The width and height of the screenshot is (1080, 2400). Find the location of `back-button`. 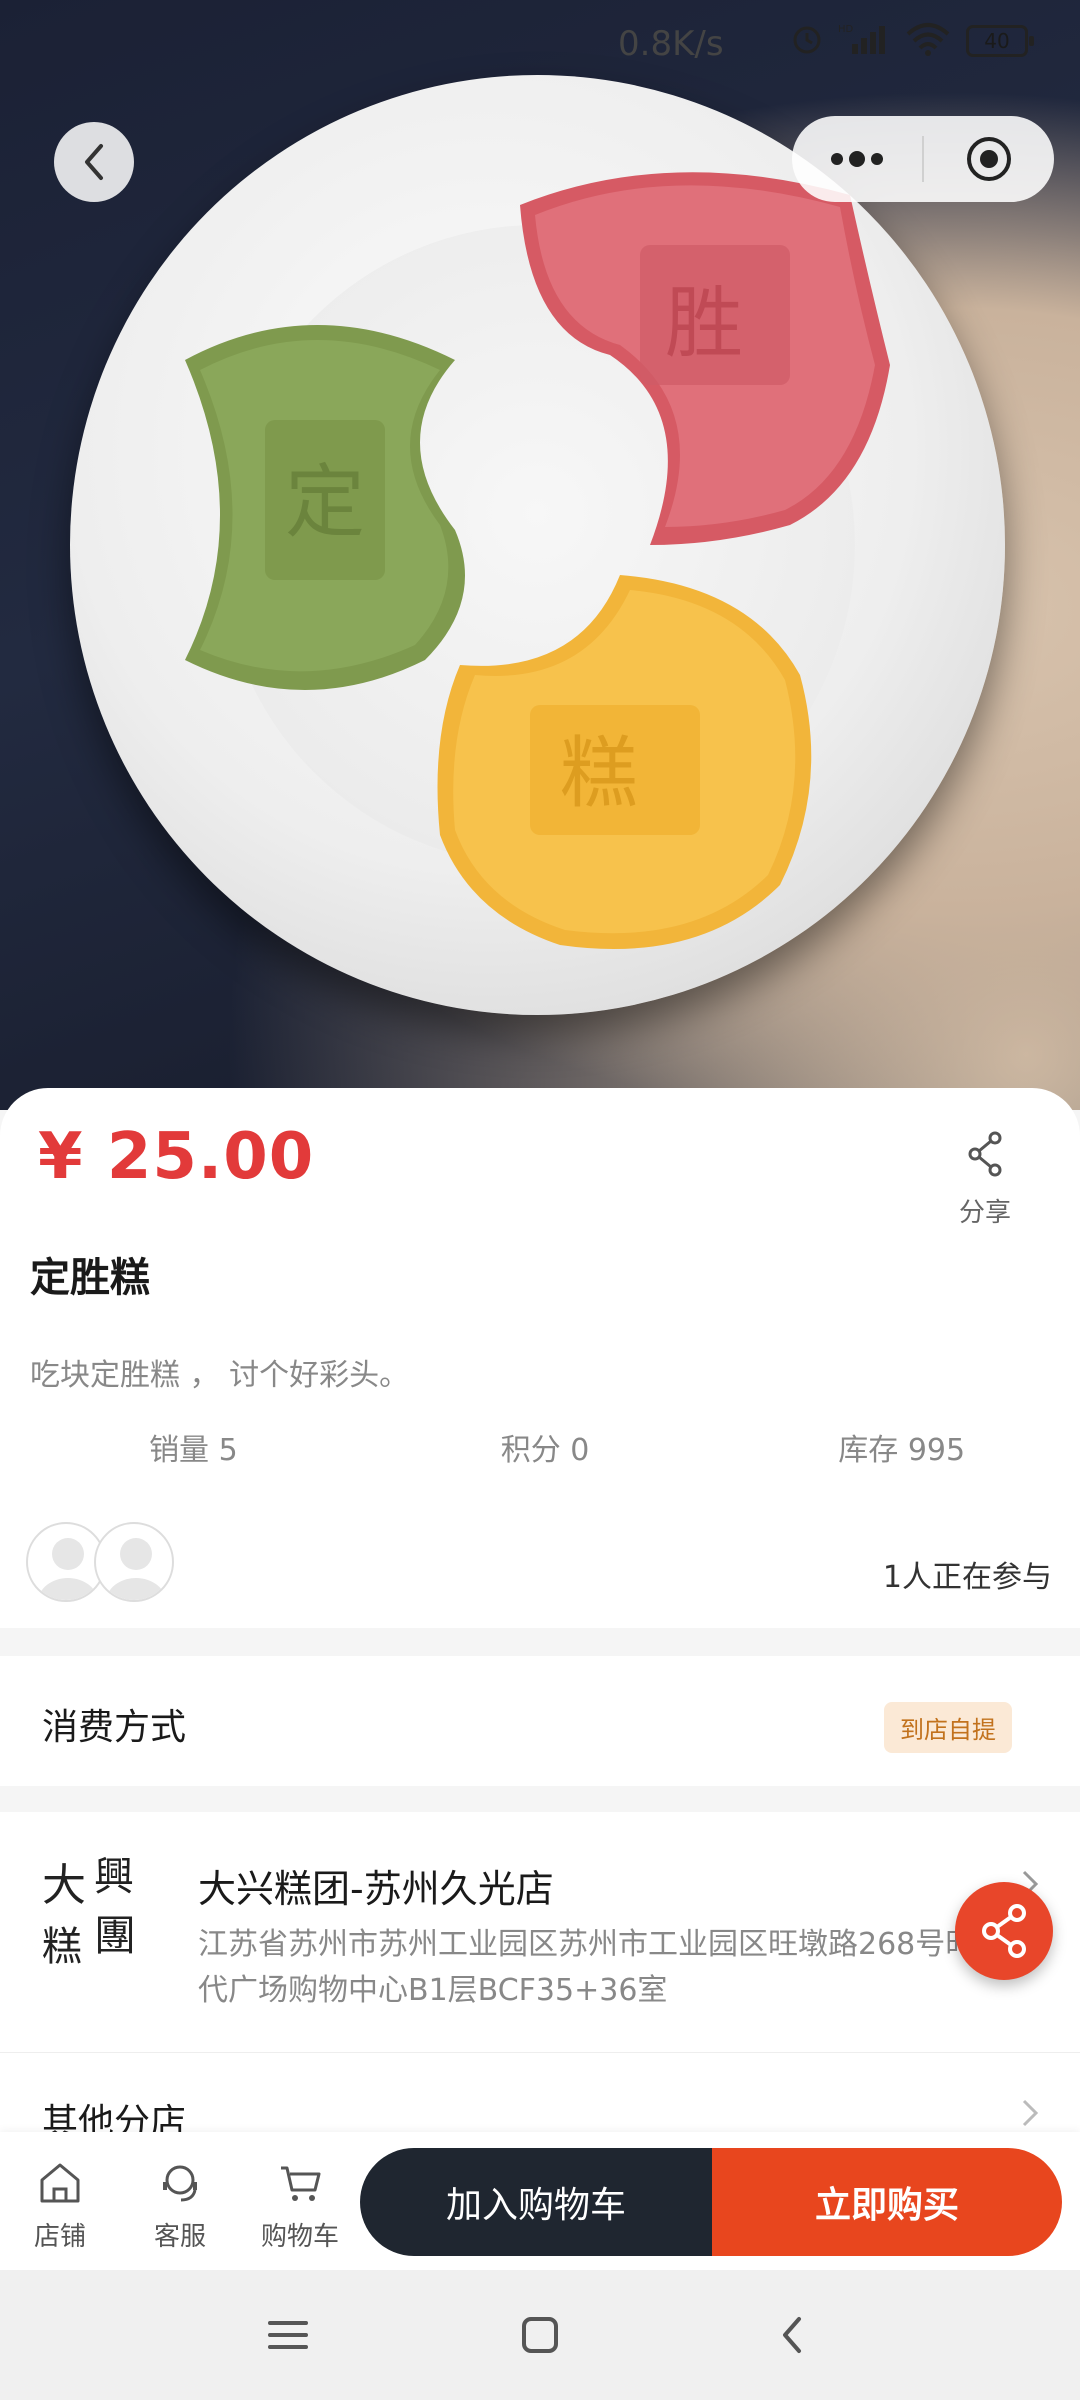

back-button is located at coordinates (94, 162).